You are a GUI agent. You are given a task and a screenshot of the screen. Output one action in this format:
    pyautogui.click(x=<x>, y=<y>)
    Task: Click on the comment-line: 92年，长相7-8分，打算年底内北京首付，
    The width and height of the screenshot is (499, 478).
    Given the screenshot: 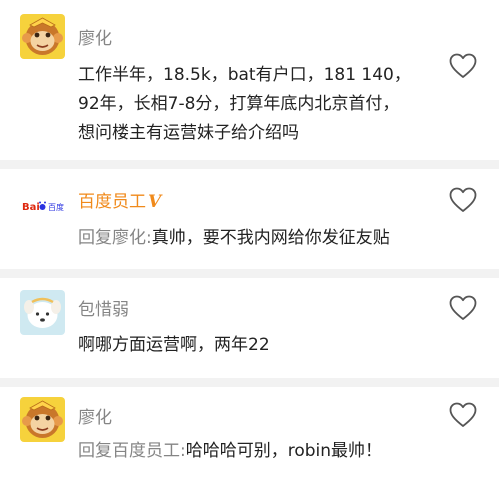 What is the action you would take?
    pyautogui.click(x=239, y=104)
    